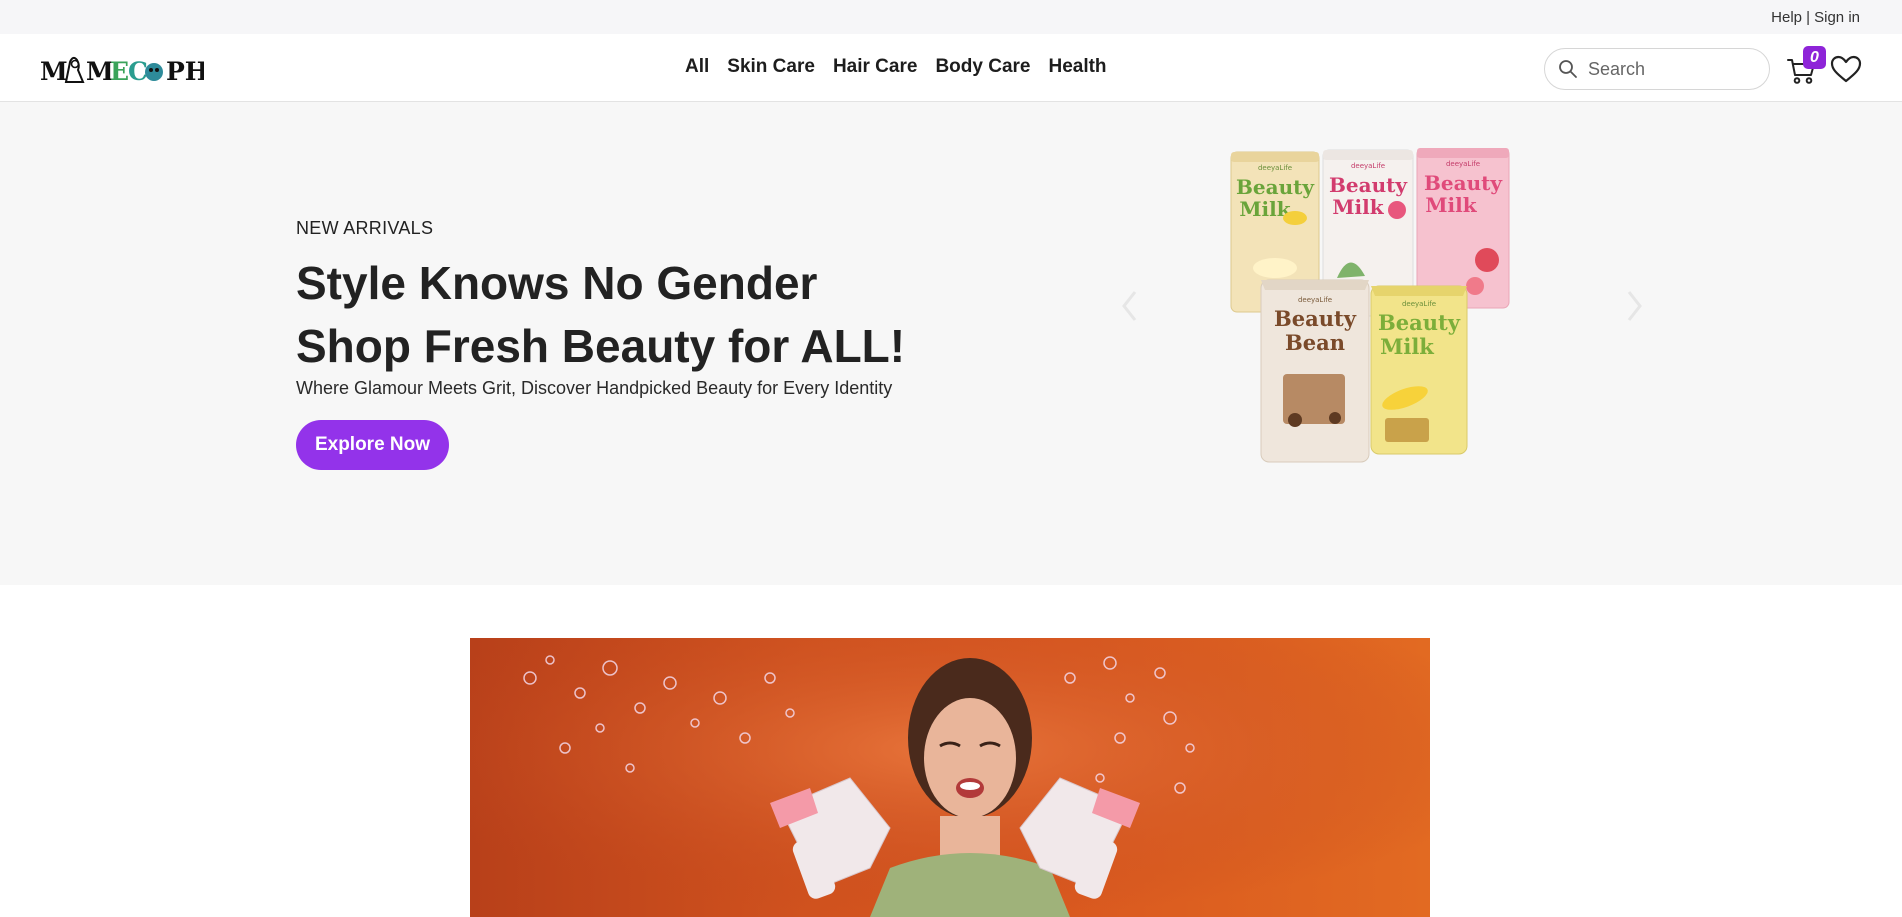  I want to click on explore-now-button: Explore Now, so click(372, 445).